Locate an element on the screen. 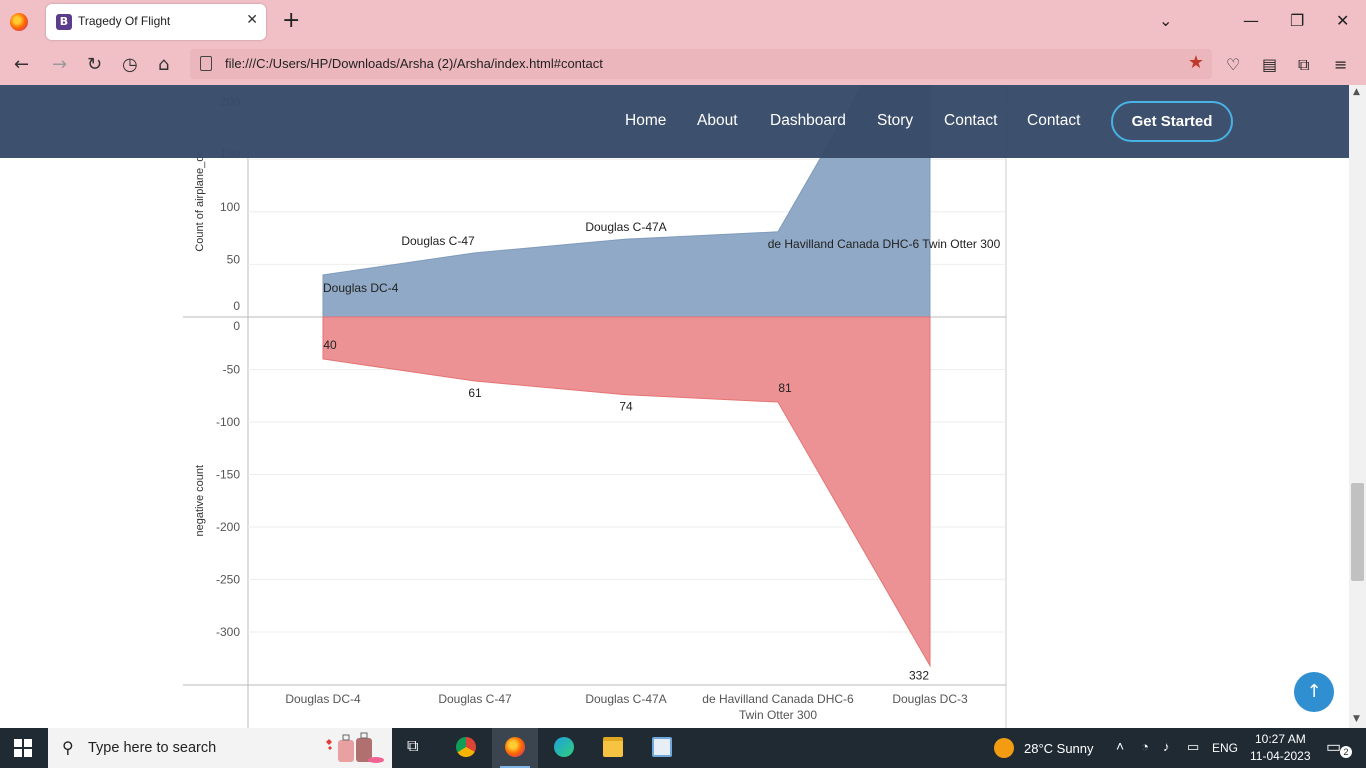  sidebar-icon: ▤ is located at coordinates (1269, 64).